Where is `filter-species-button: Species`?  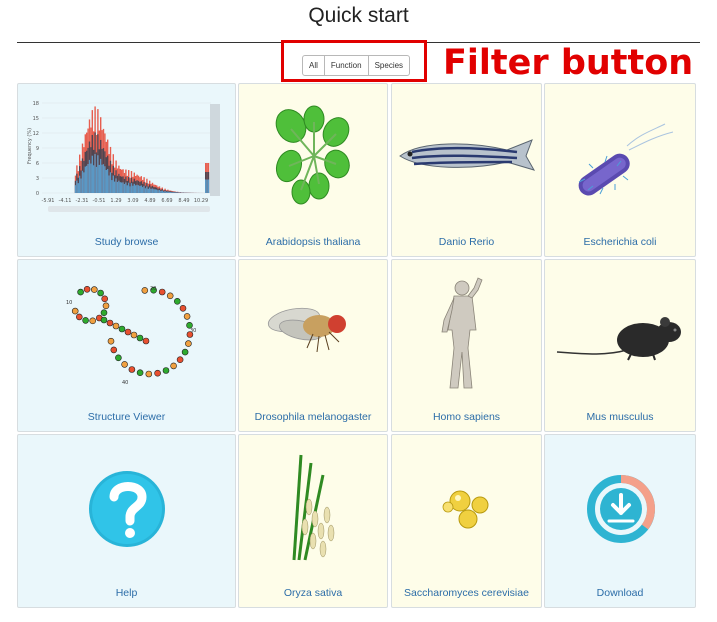 filter-species-button: Species is located at coordinates (389, 65).